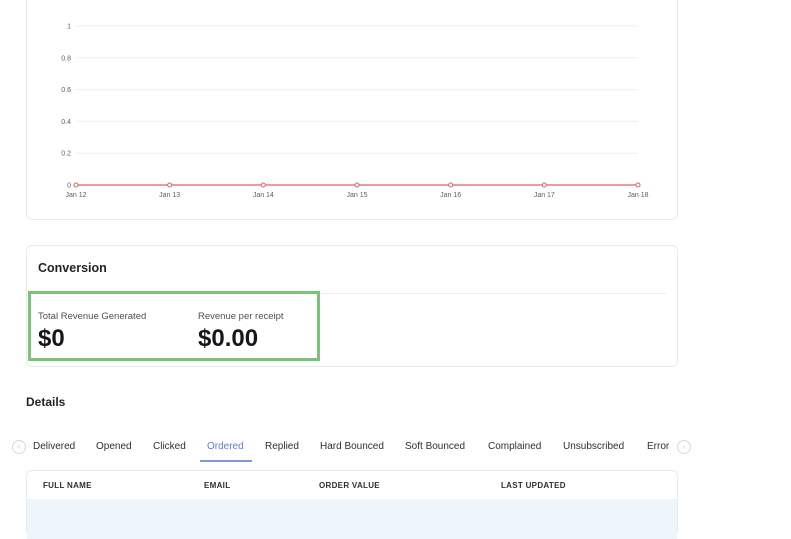  What do you see at coordinates (217, 485) in the screenshot?
I see `column-header-email: EMAIL` at bounding box center [217, 485].